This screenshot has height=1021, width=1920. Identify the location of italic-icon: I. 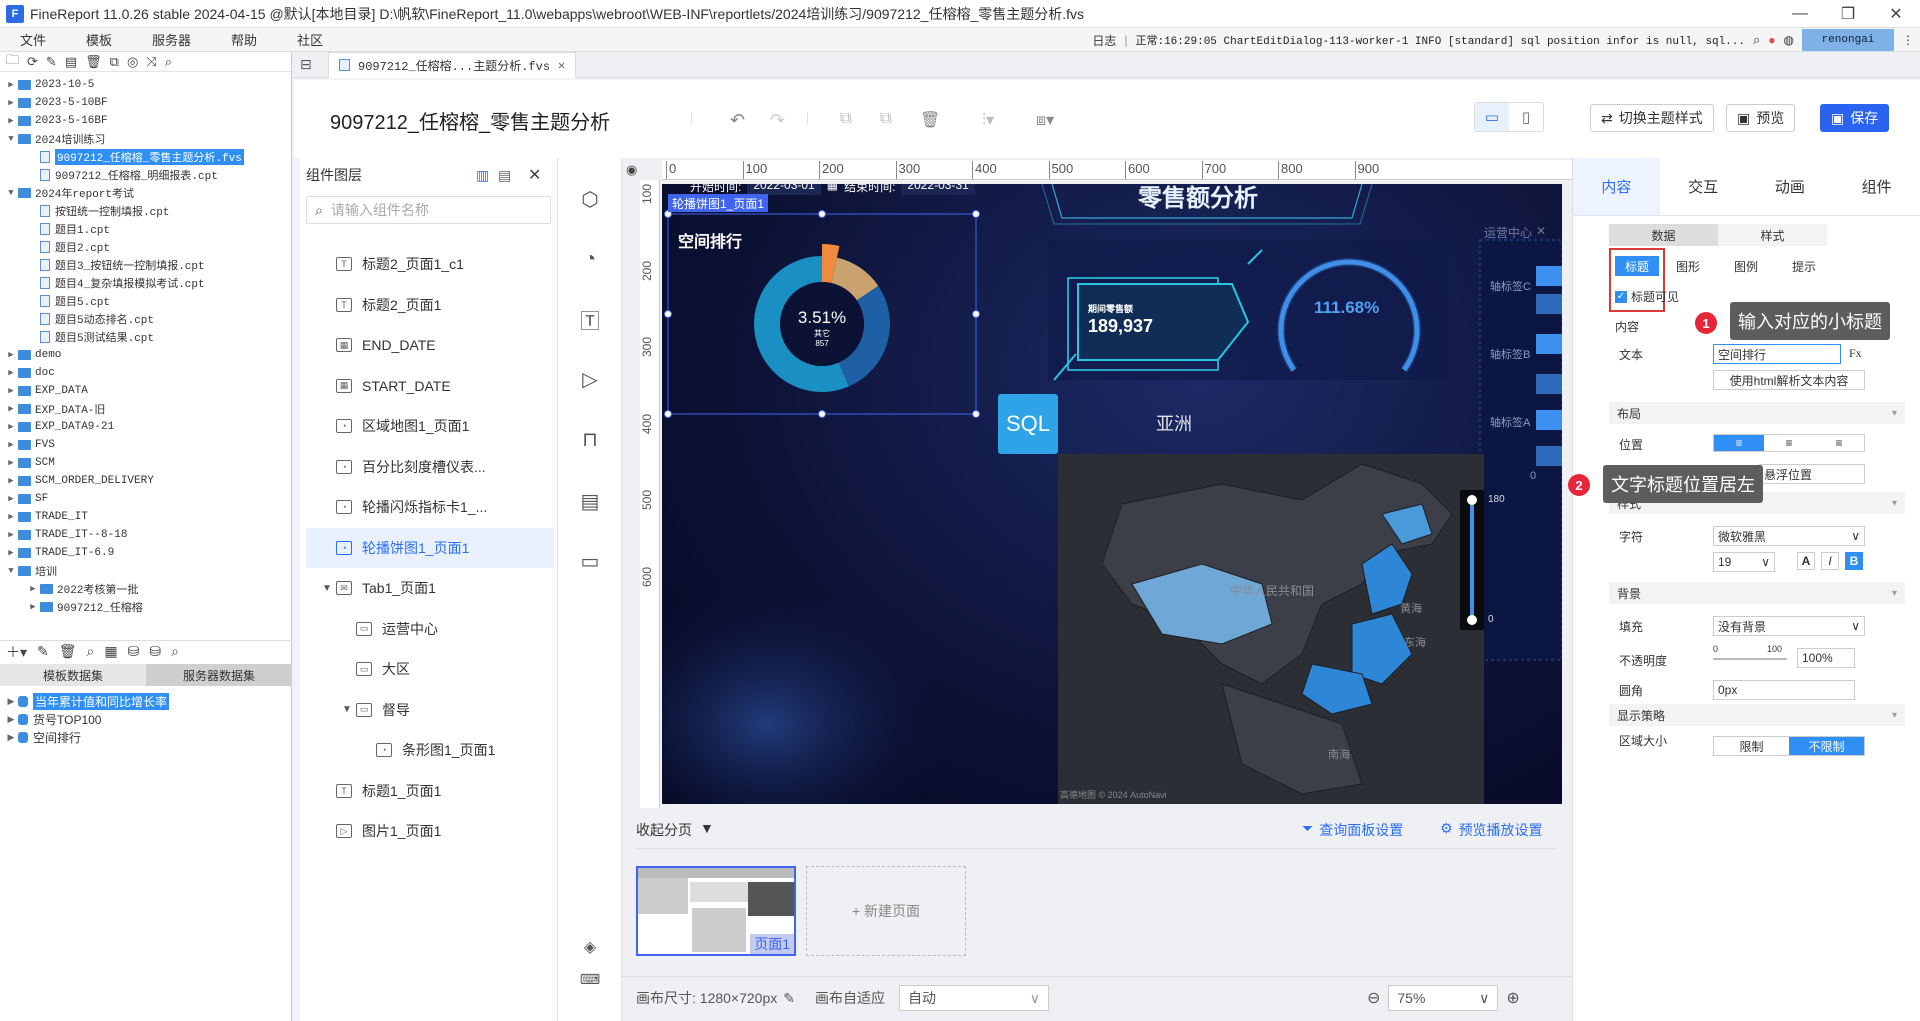
(1830, 561).